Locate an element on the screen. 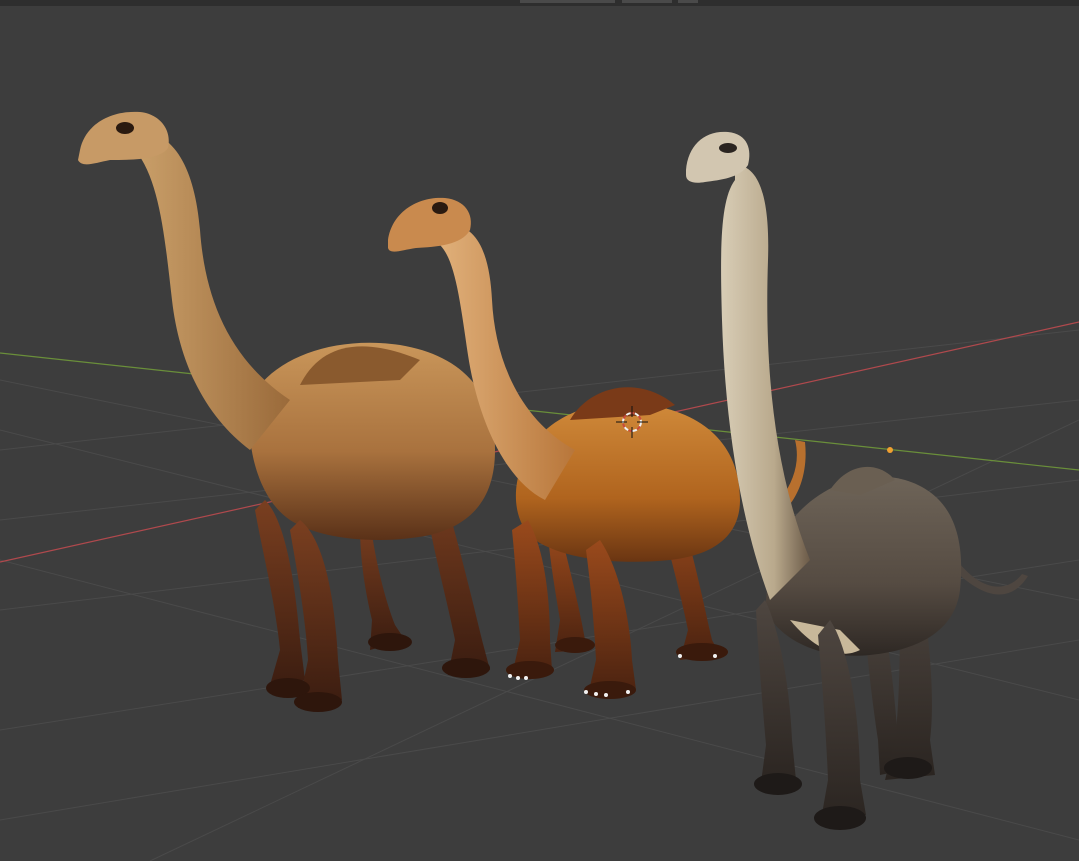 The image size is (1079, 861). origin-icon is located at coordinates (890, 450).